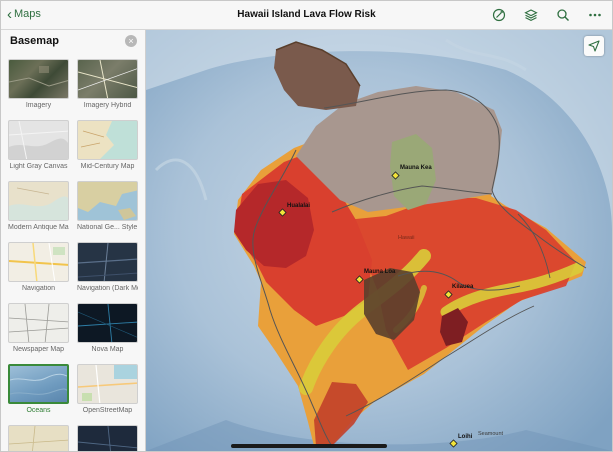 This screenshot has height=452, width=613. Describe the element at coordinates (131, 41) in the screenshot. I see `close-icon: ×` at that location.